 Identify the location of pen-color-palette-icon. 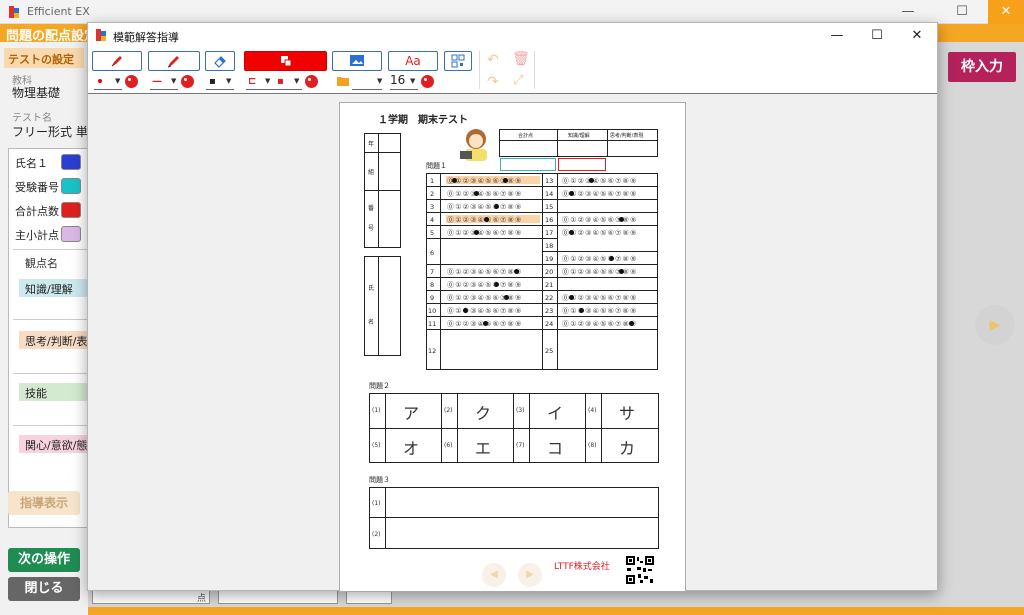
(131, 81).